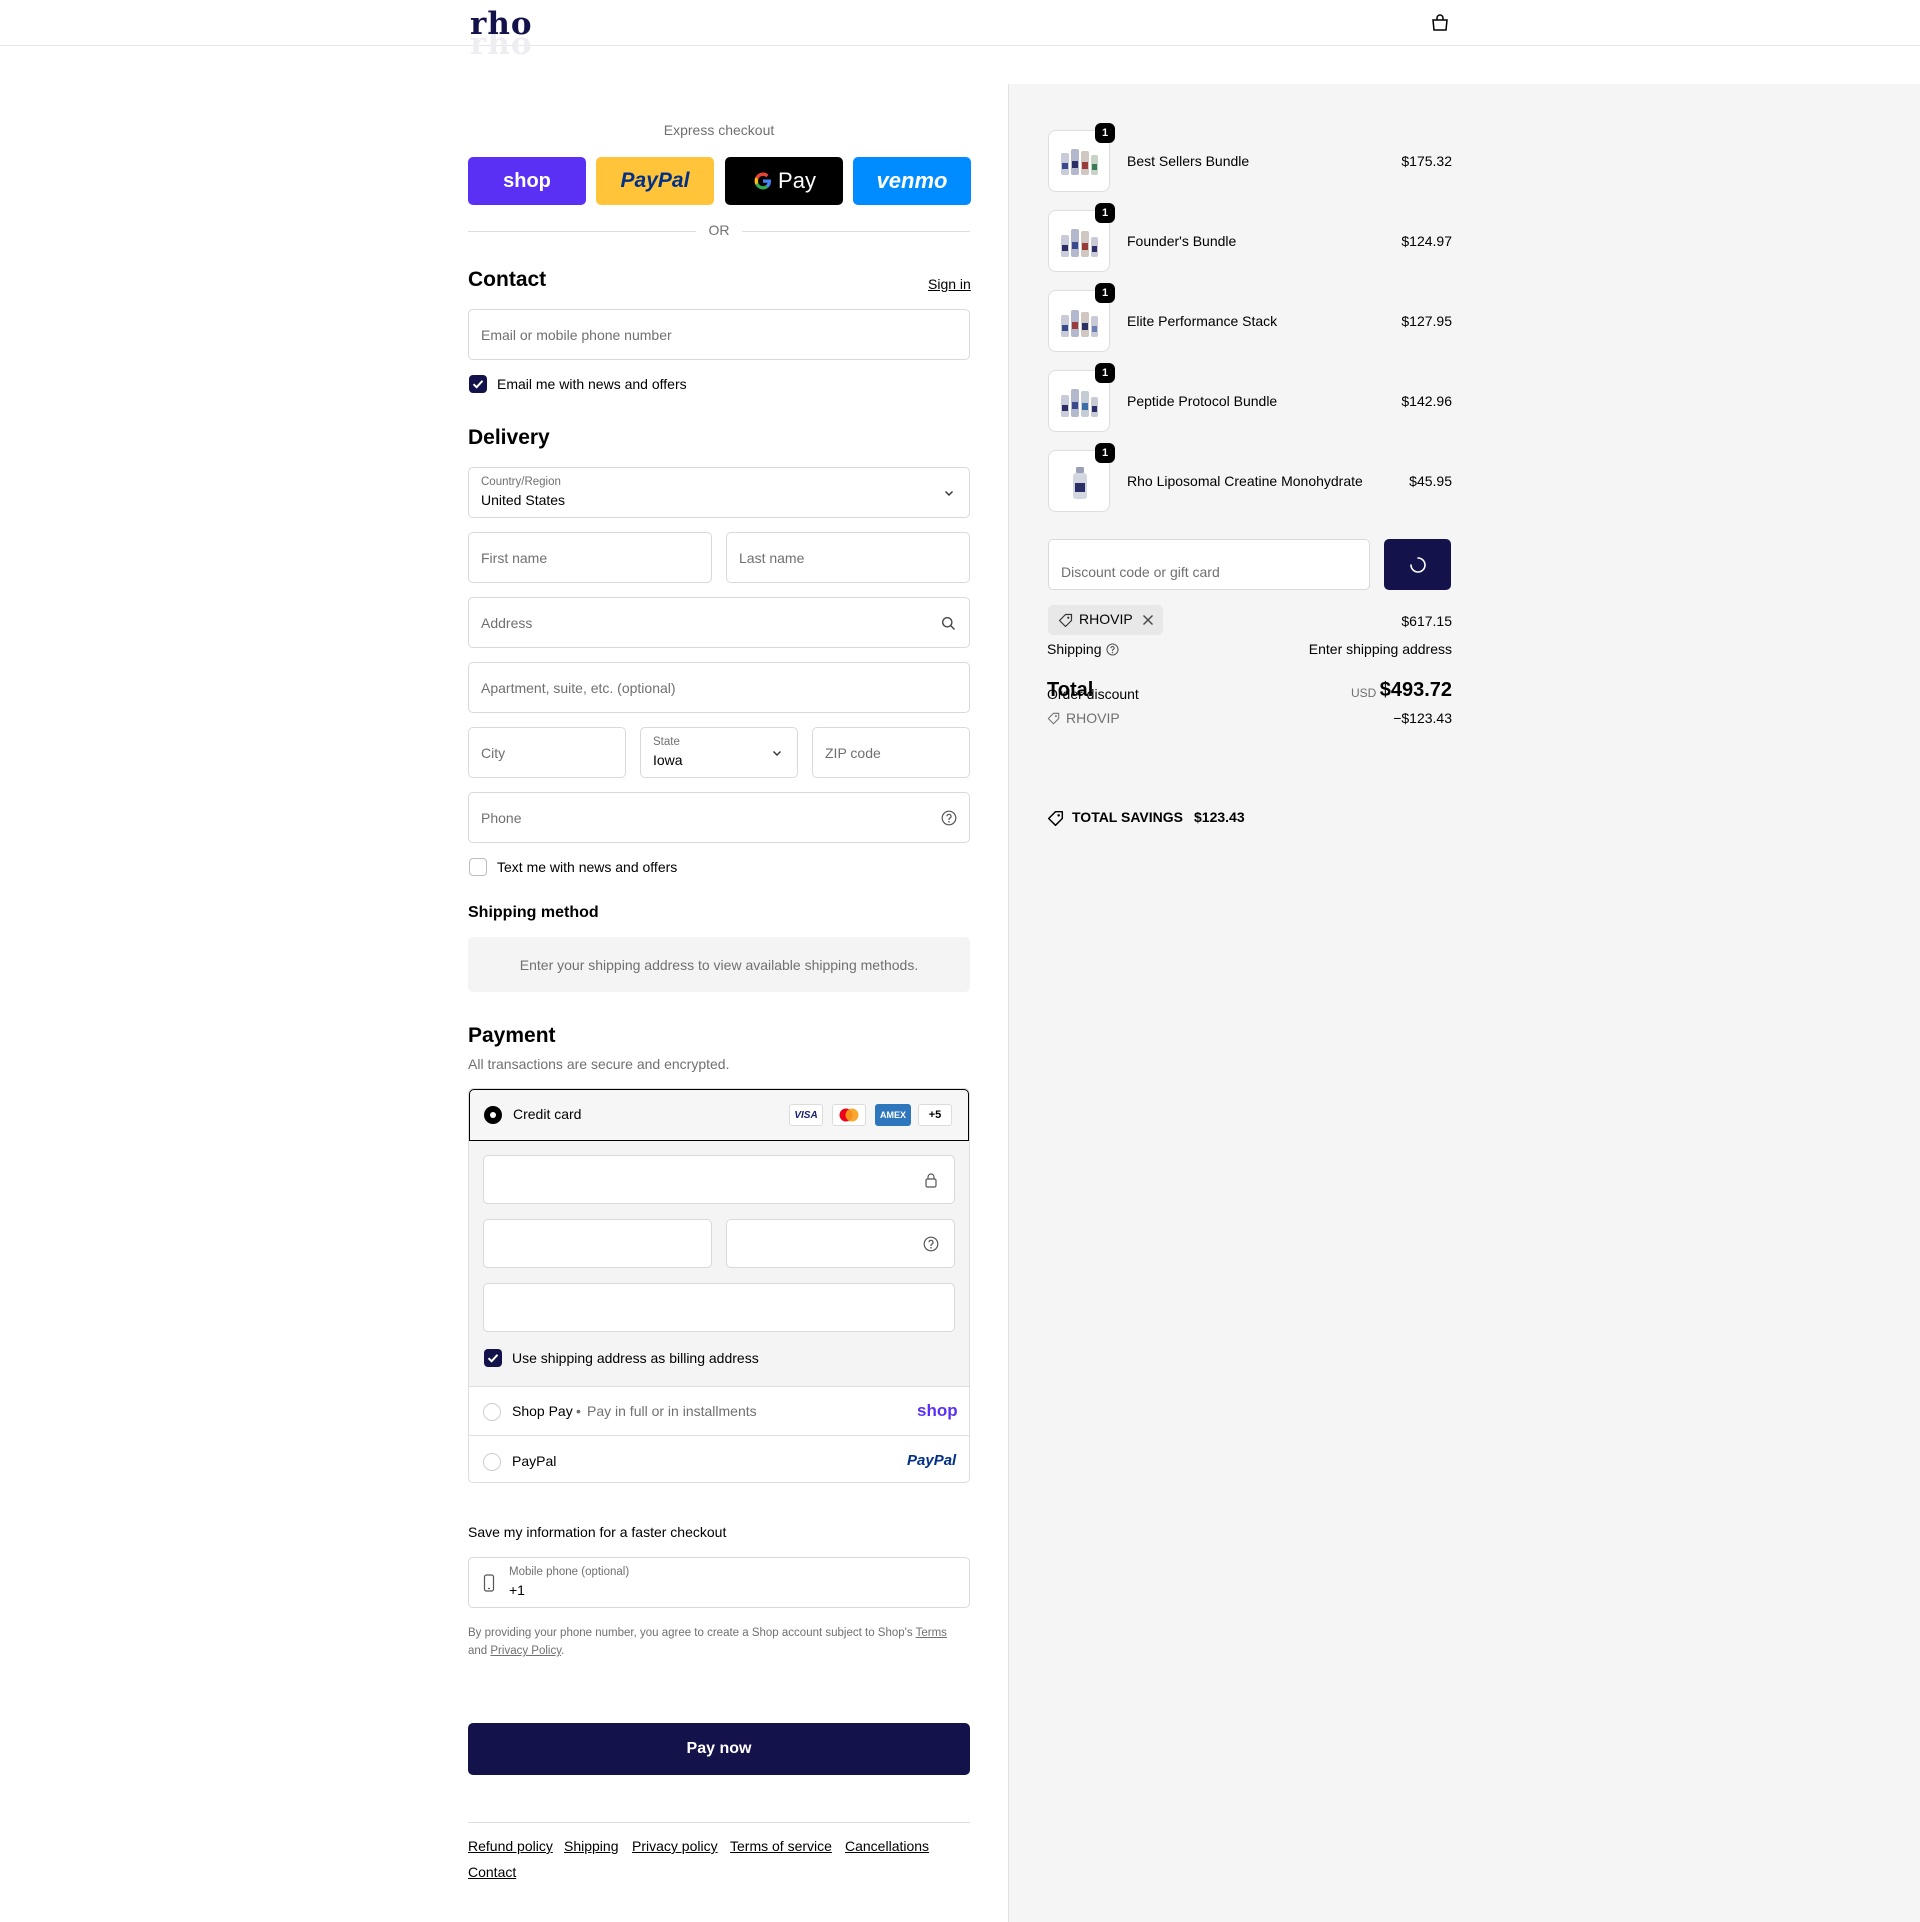 This screenshot has width=1920, height=1922. What do you see at coordinates (719, 130) in the screenshot?
I see `express-checkout-title: Express checkout` at bounding box center [719, 130].